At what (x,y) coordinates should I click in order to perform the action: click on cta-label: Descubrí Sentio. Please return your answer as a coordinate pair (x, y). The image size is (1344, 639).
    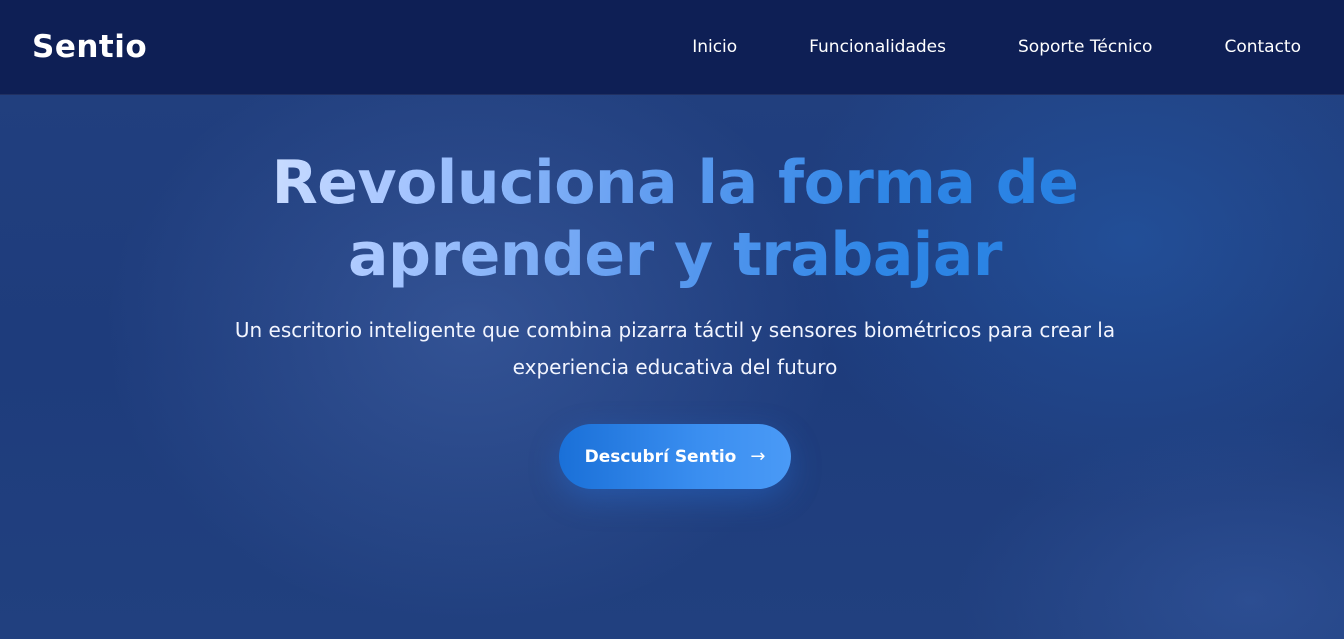
    Looking at the image, I should click on (660, 456).